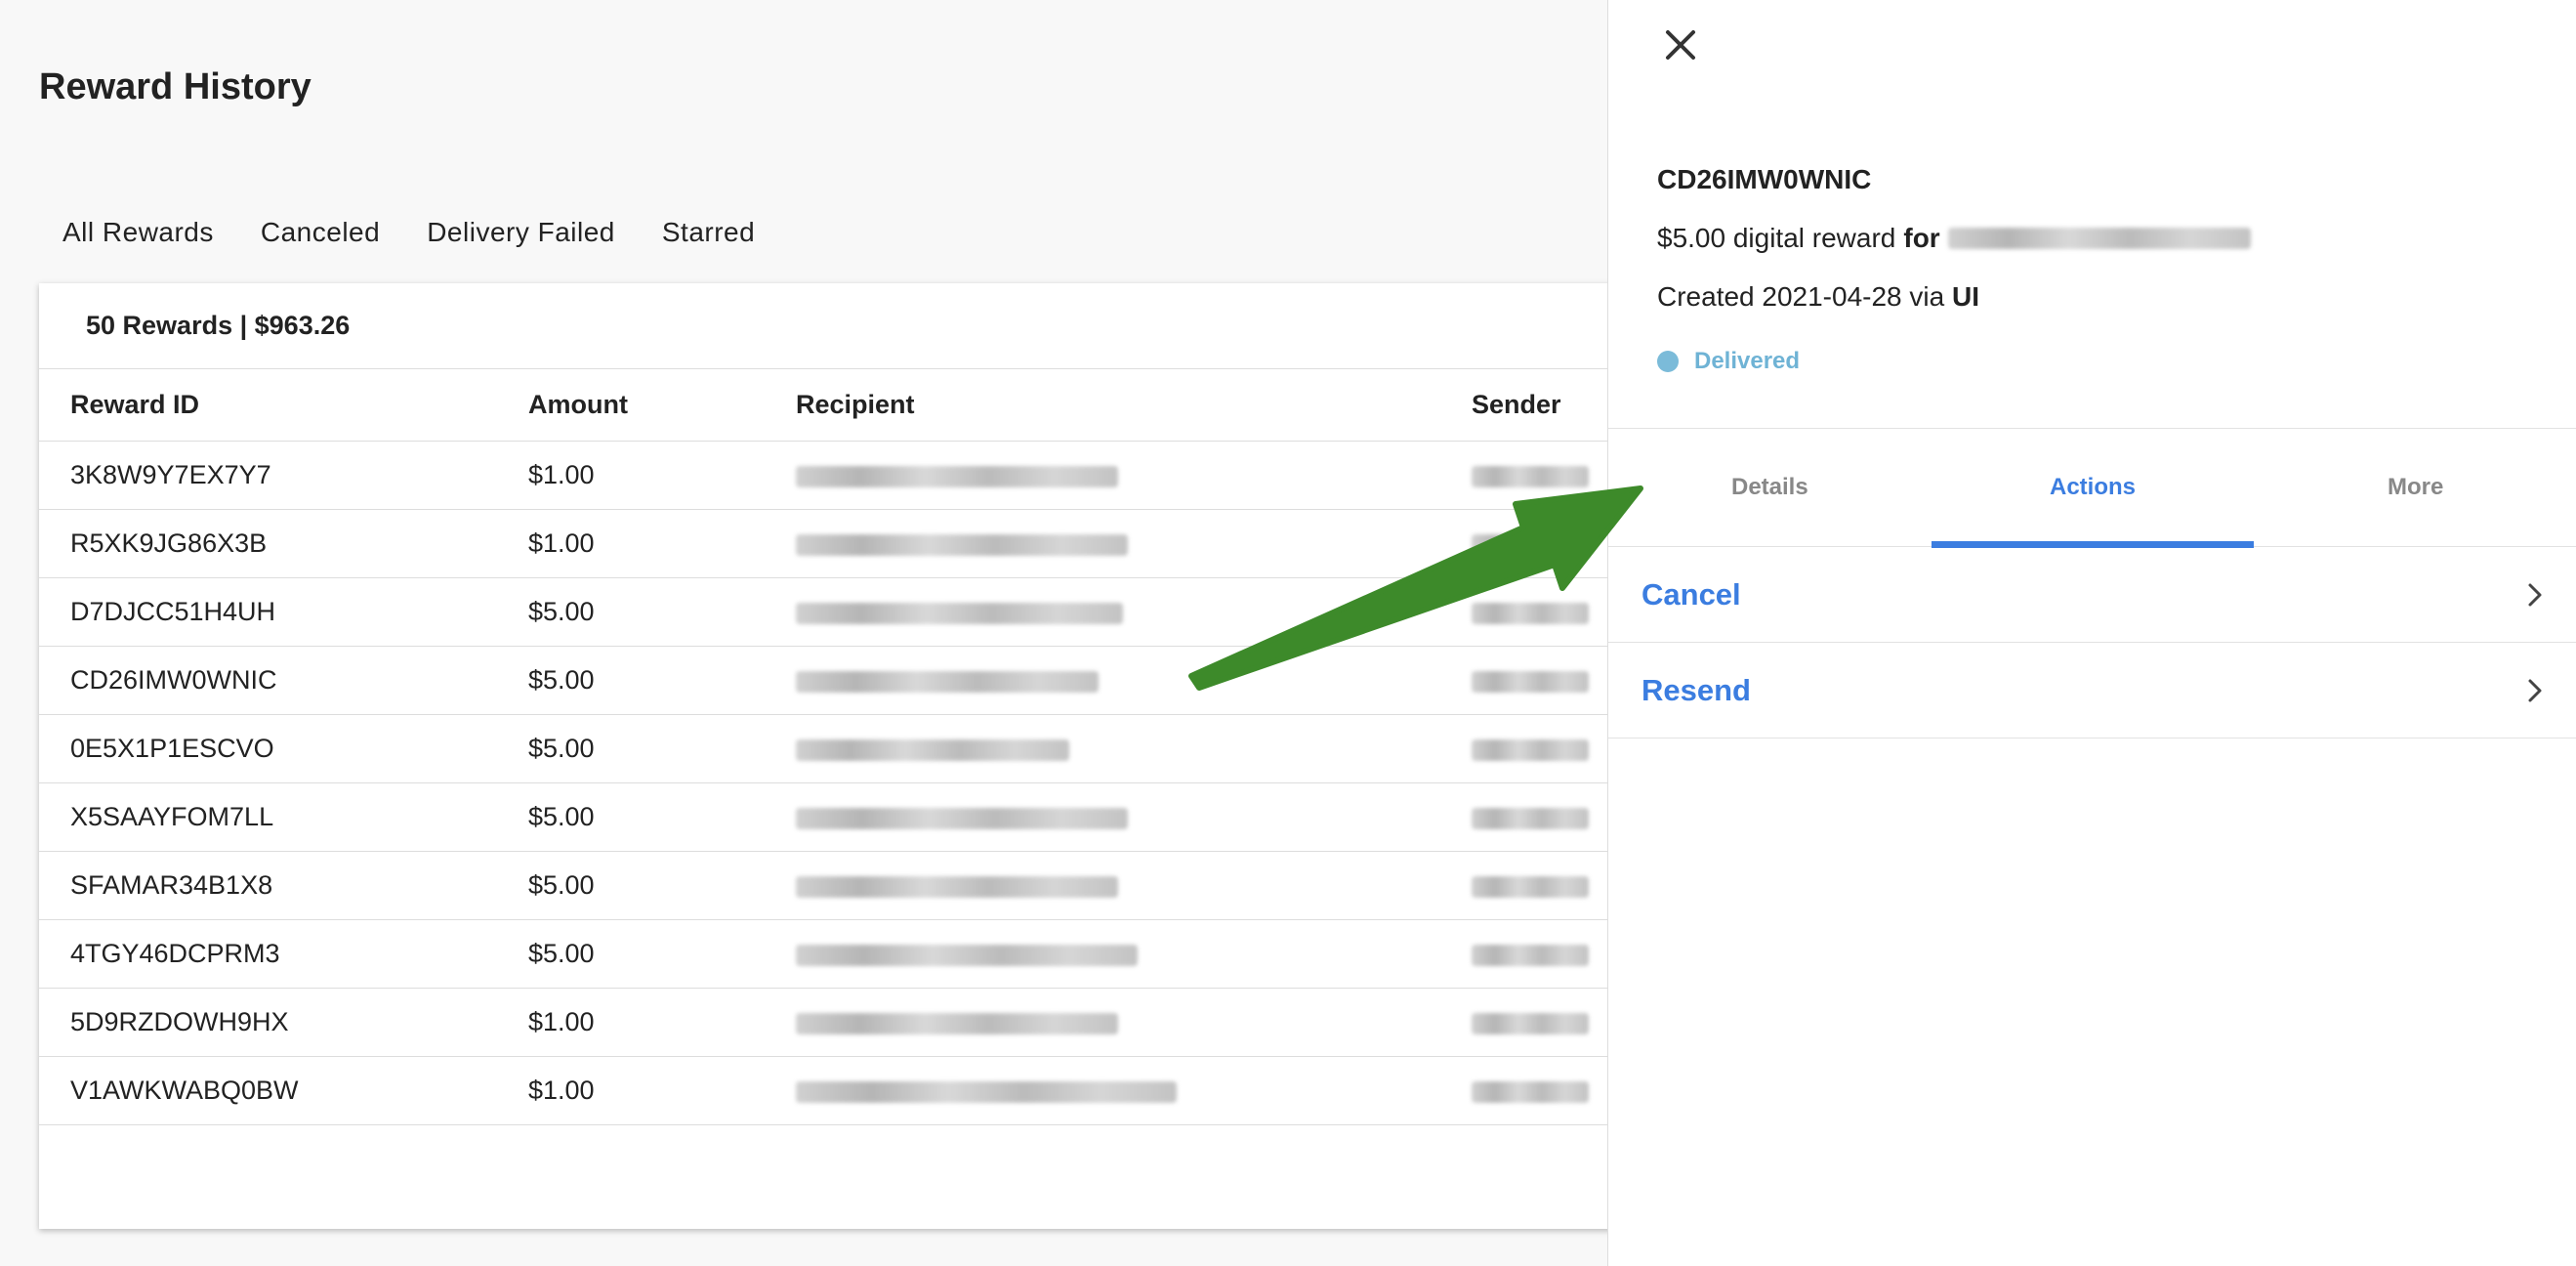 The image size is (2576, 1266). I want to click on table-row: V1AWKWABQ0BW $1.00, so click(849, 1091).